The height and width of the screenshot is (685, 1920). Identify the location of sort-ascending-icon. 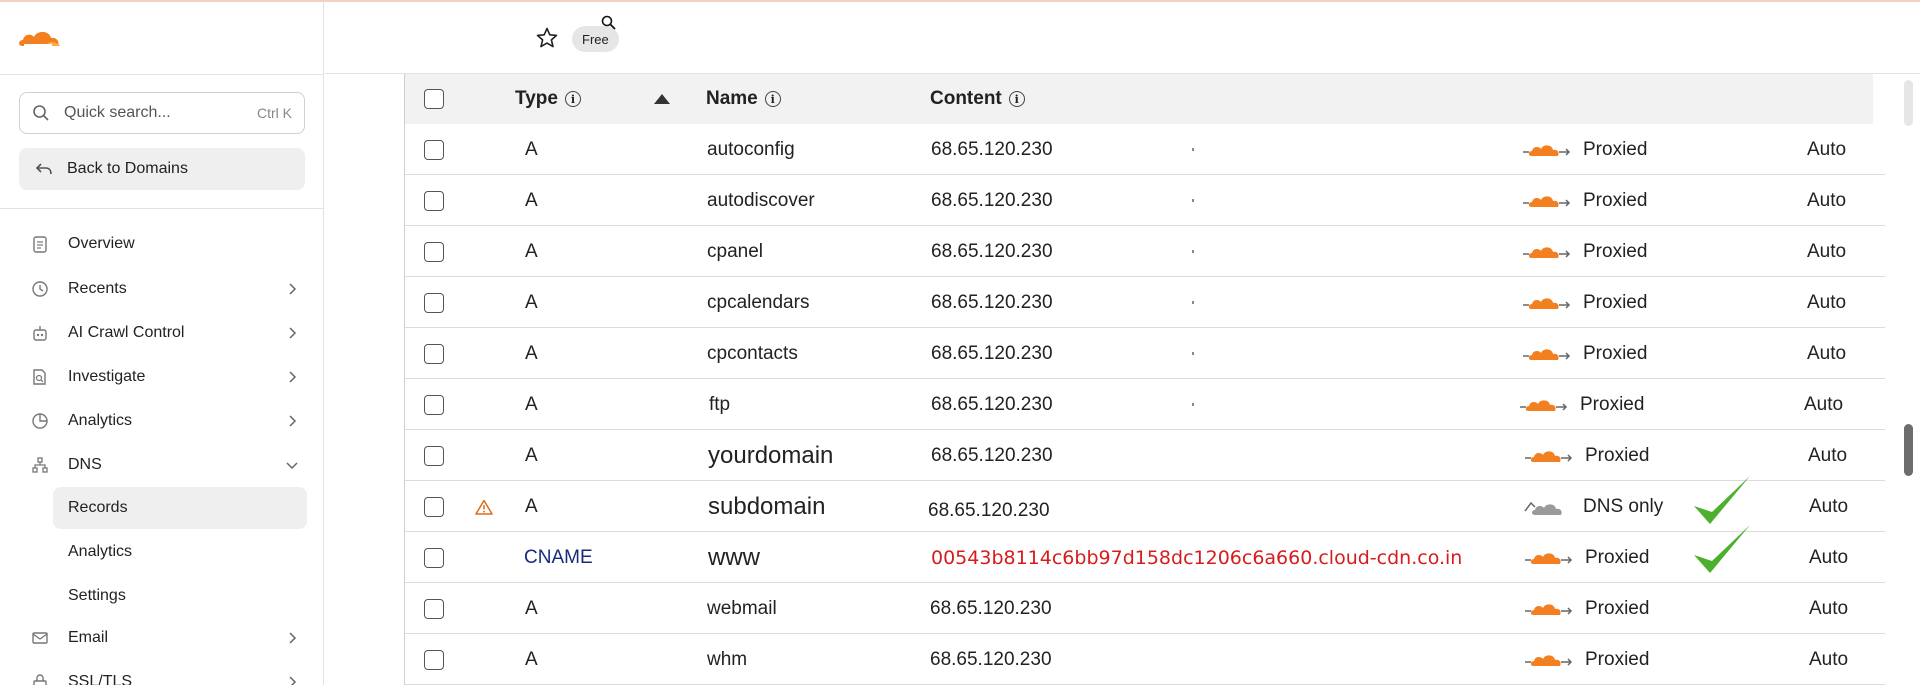
(662, 99).